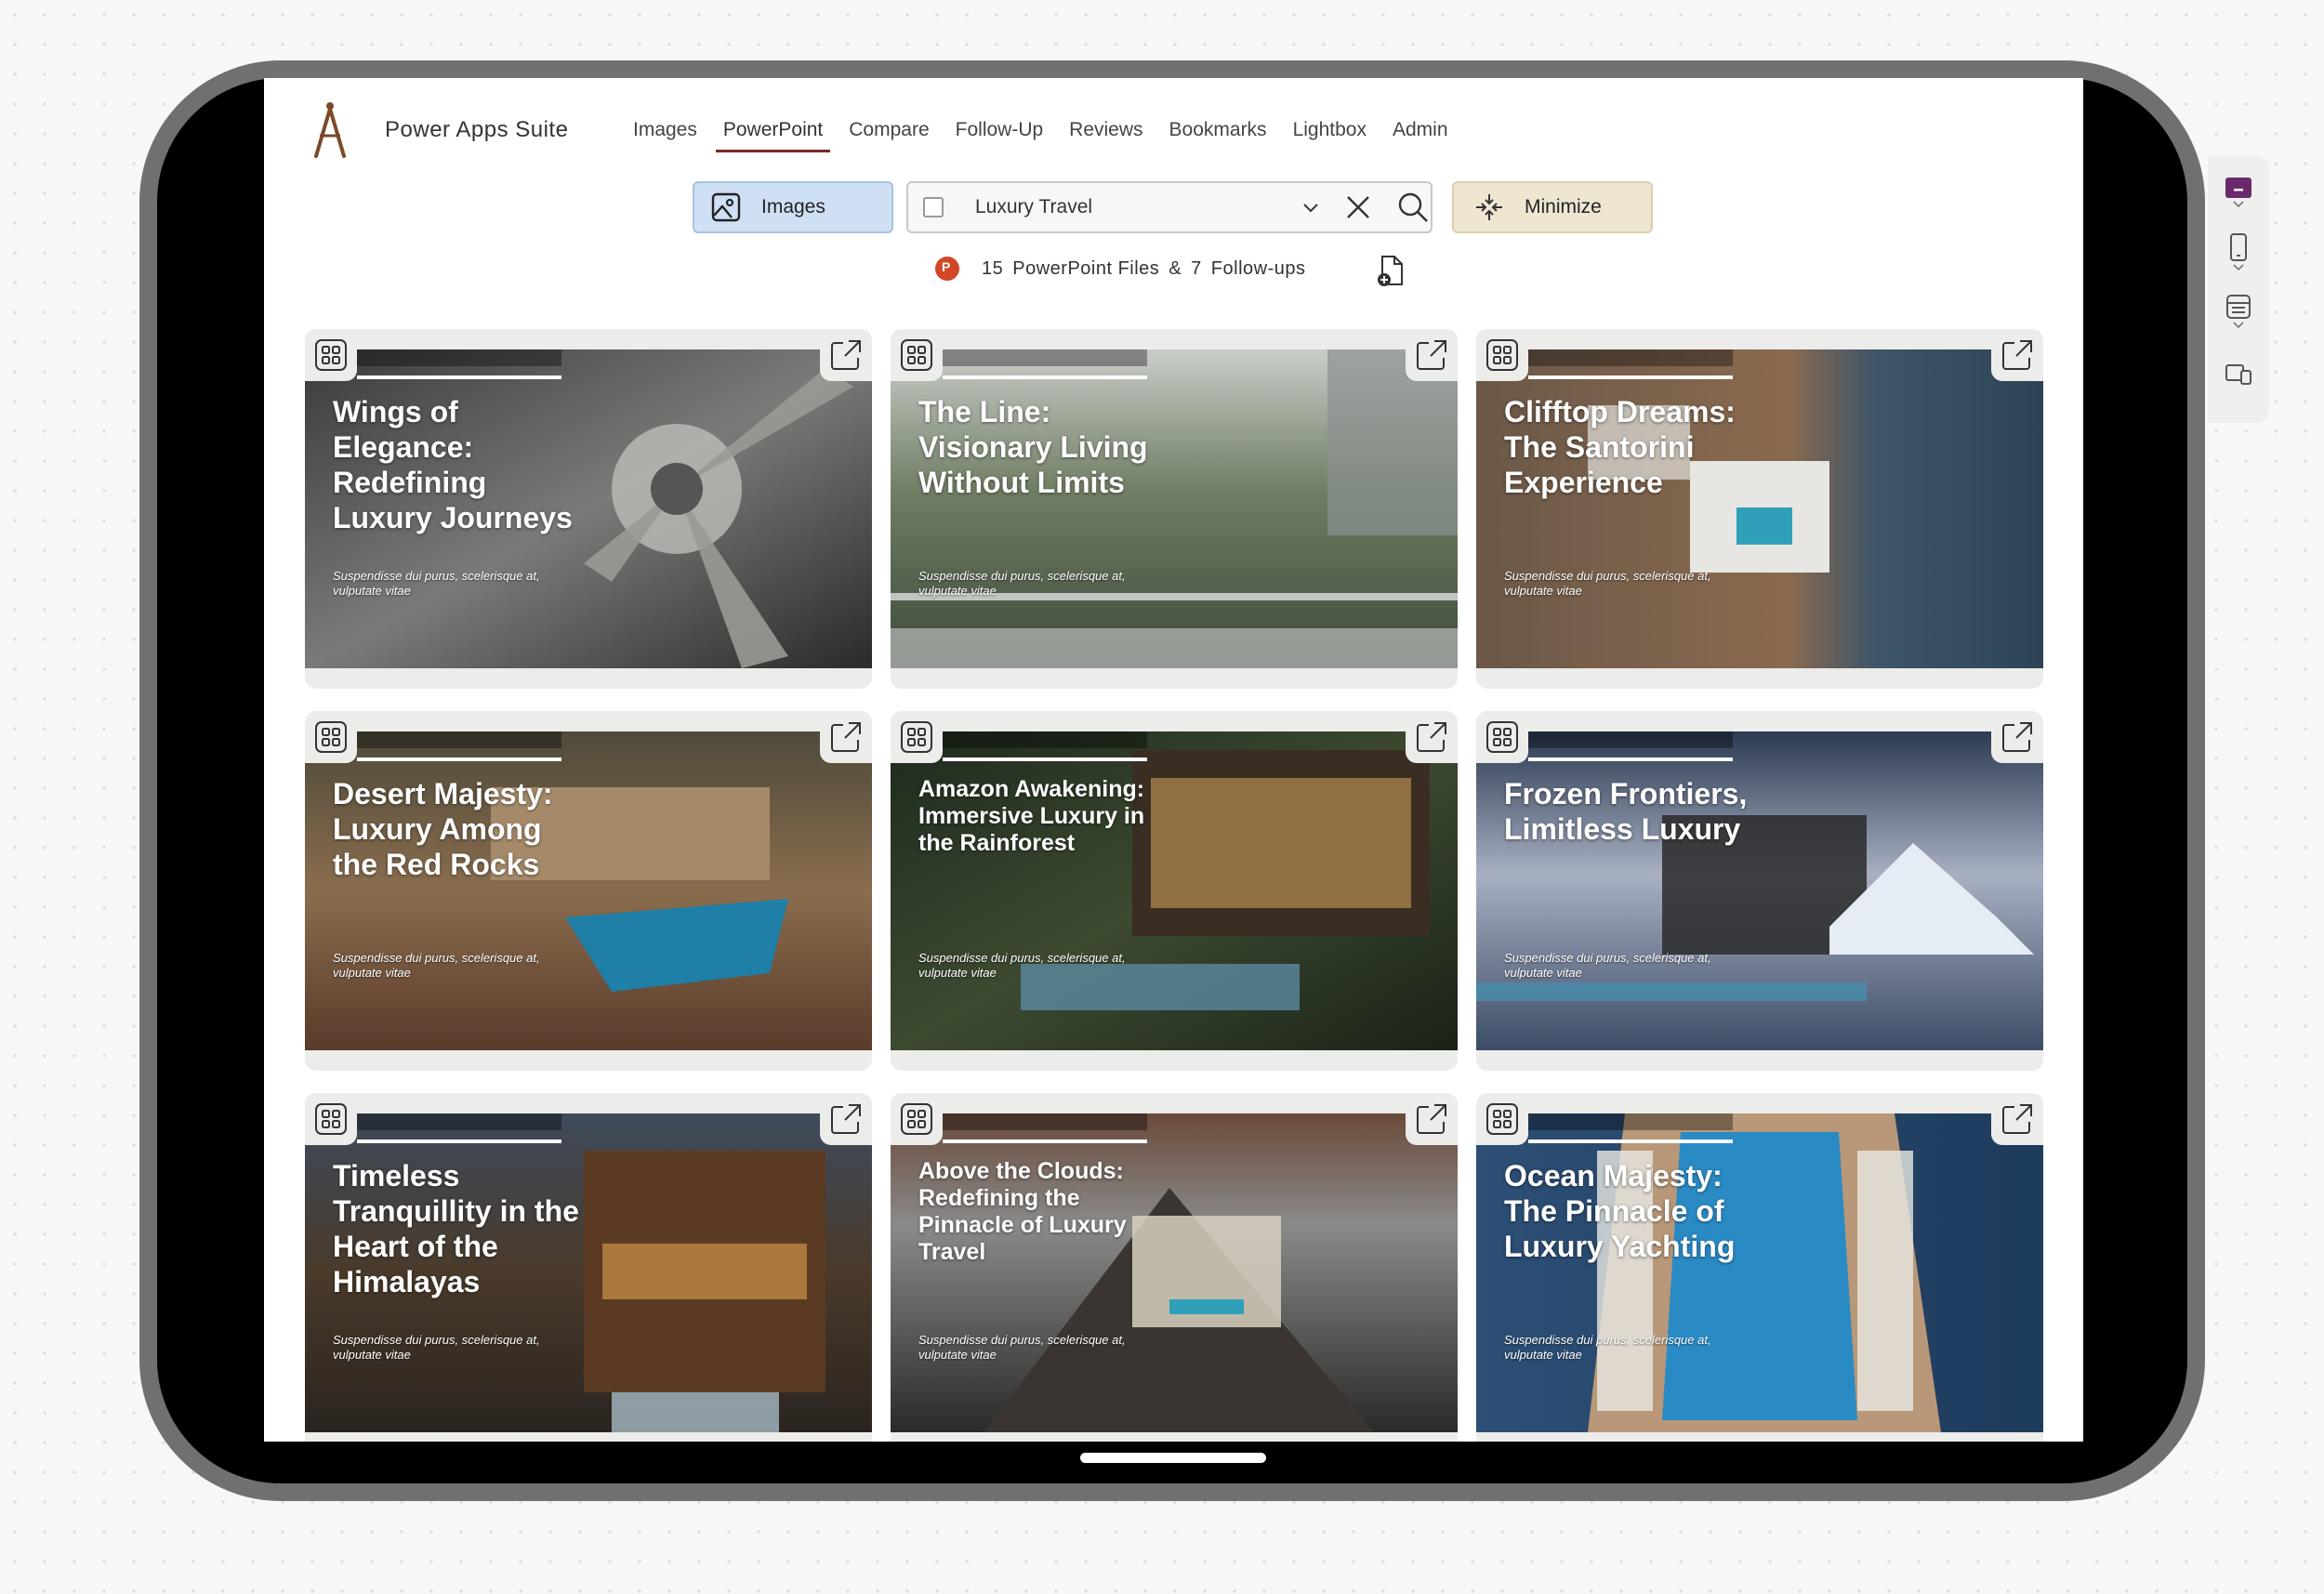  What do you see at coordinates (1330, 131) in the screenshot?
I see `nav-lightbox: Lightbox` at bounding box center [1330, 131].